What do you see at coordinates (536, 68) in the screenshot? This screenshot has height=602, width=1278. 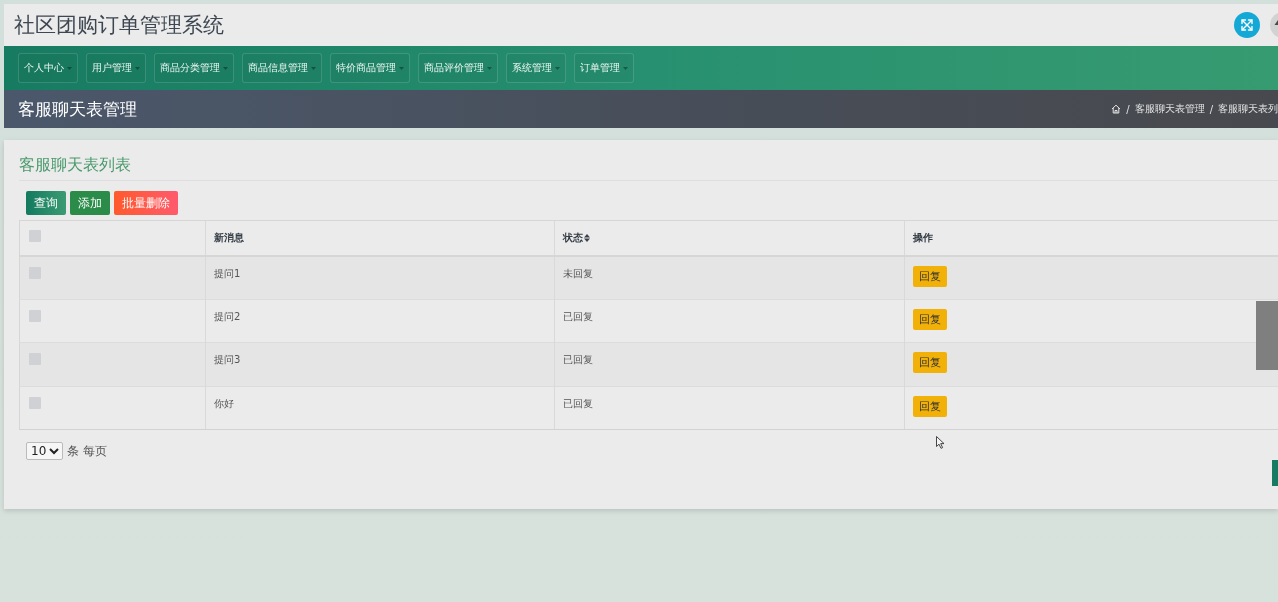 I see `nav-menu-item: 系统管理` at bounding box center [536, 68].